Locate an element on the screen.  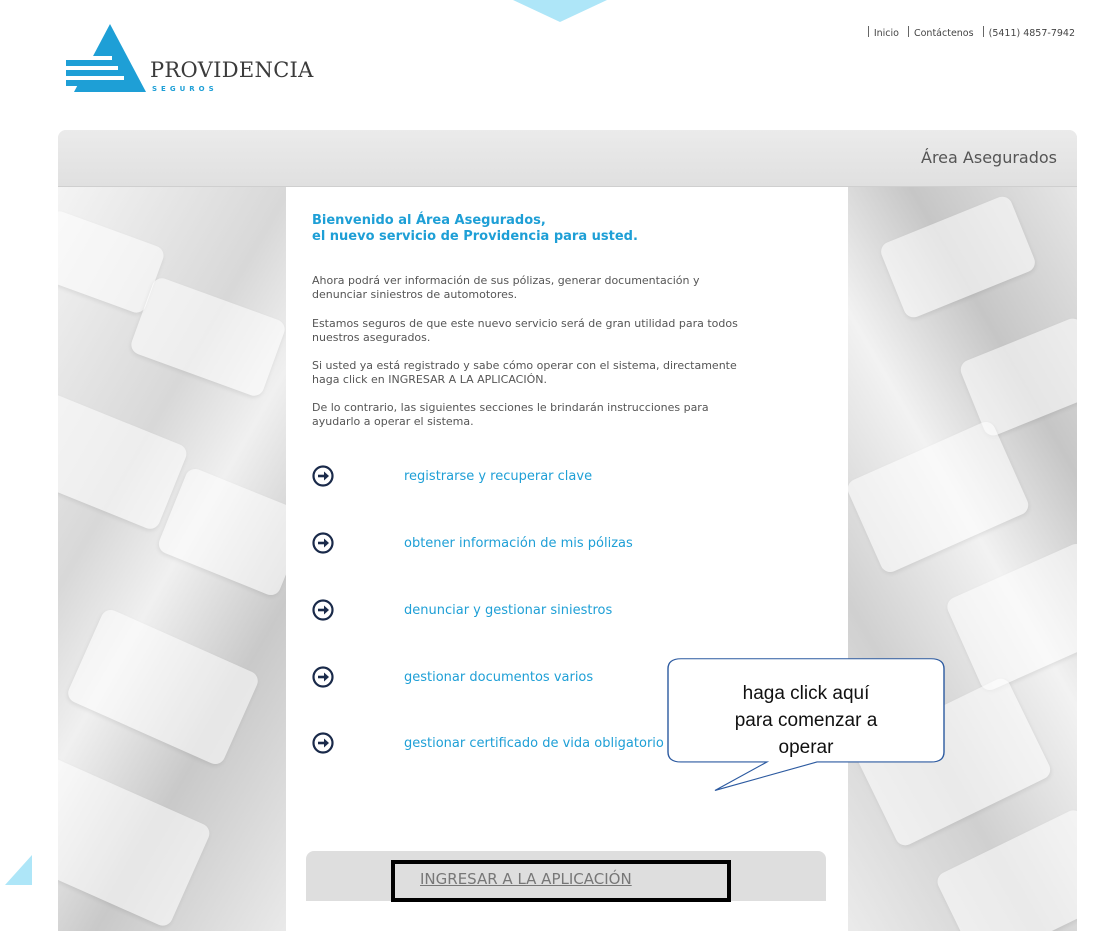
callout-text: haga click aquí para comenzar a operar is located at coordinates (806, 720).